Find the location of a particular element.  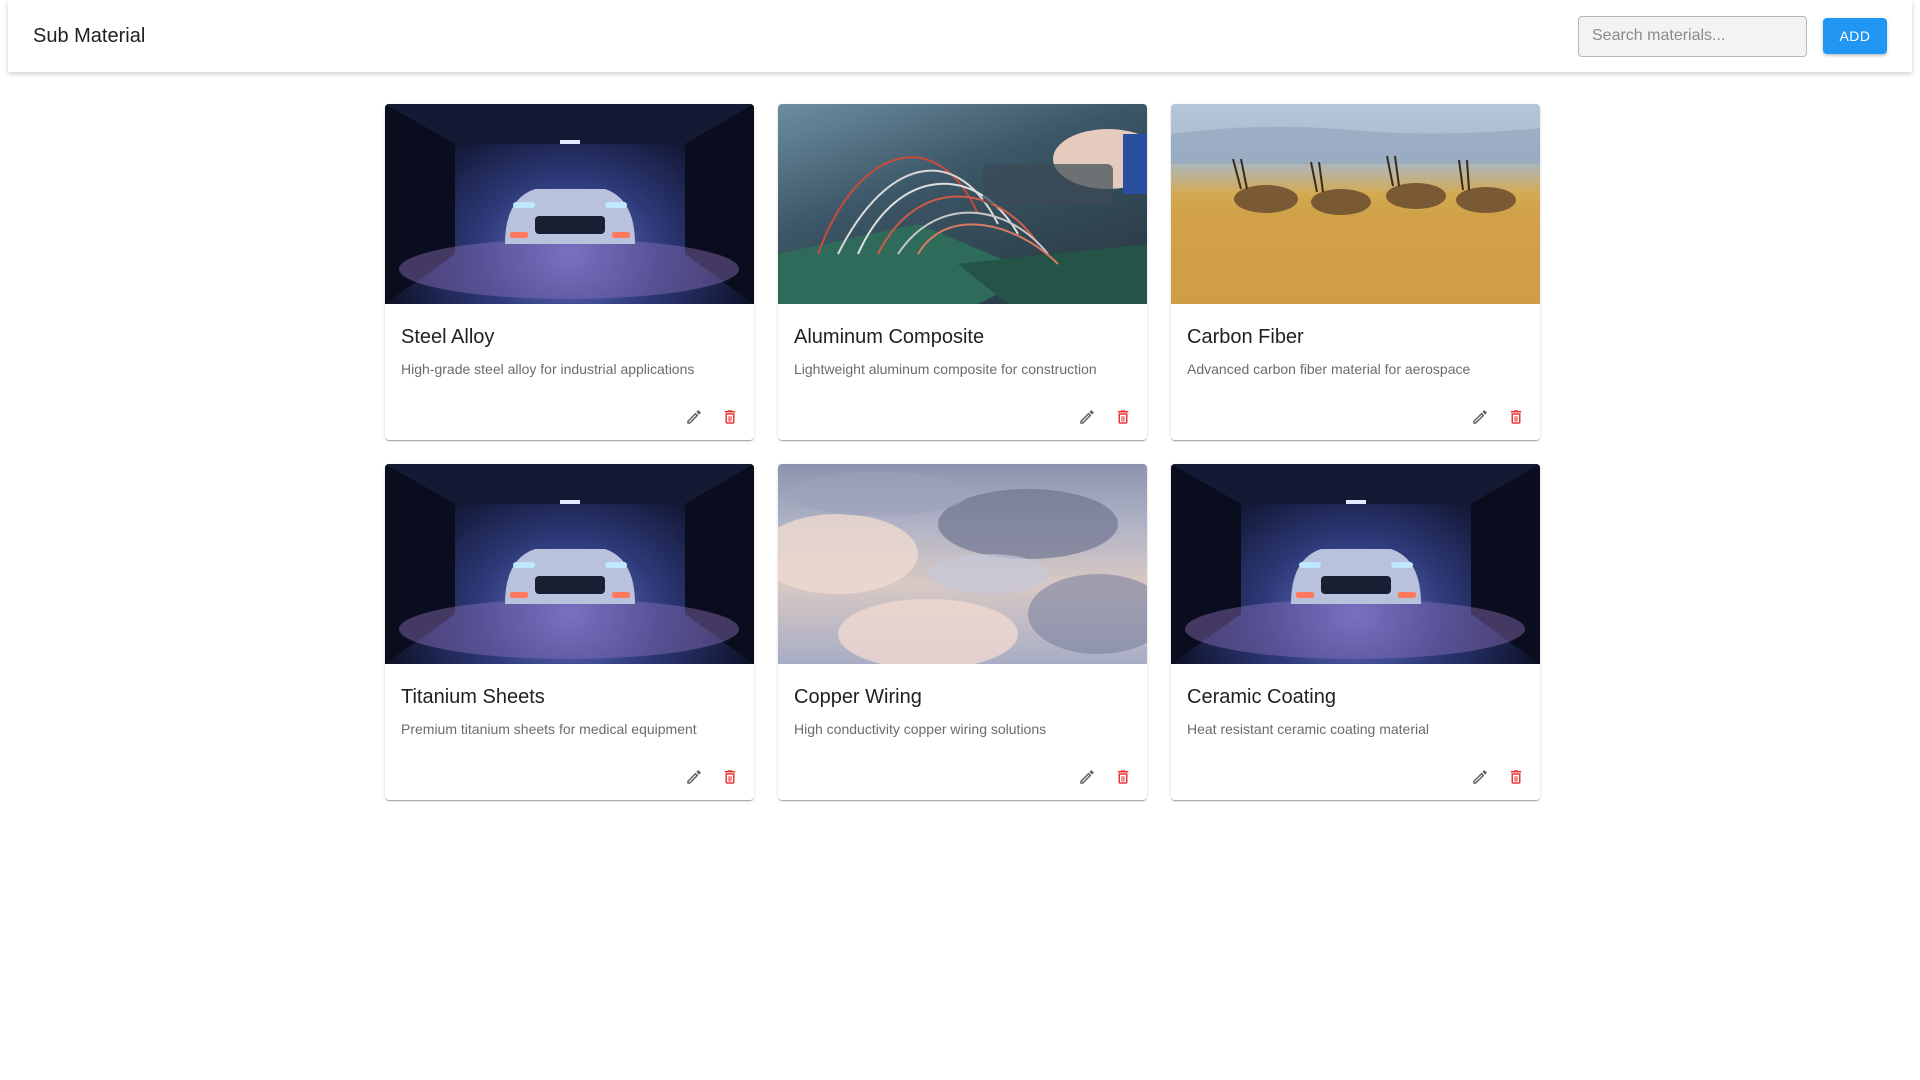

page-title: Sub Material is located at coordinates (89, 35).